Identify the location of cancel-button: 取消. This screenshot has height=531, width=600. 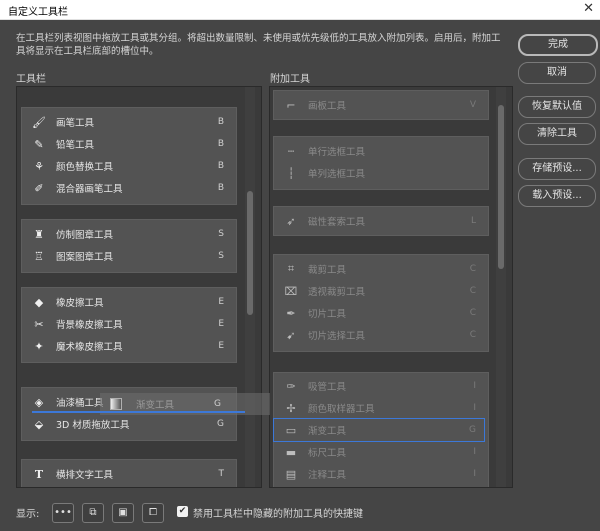
(557, 73).